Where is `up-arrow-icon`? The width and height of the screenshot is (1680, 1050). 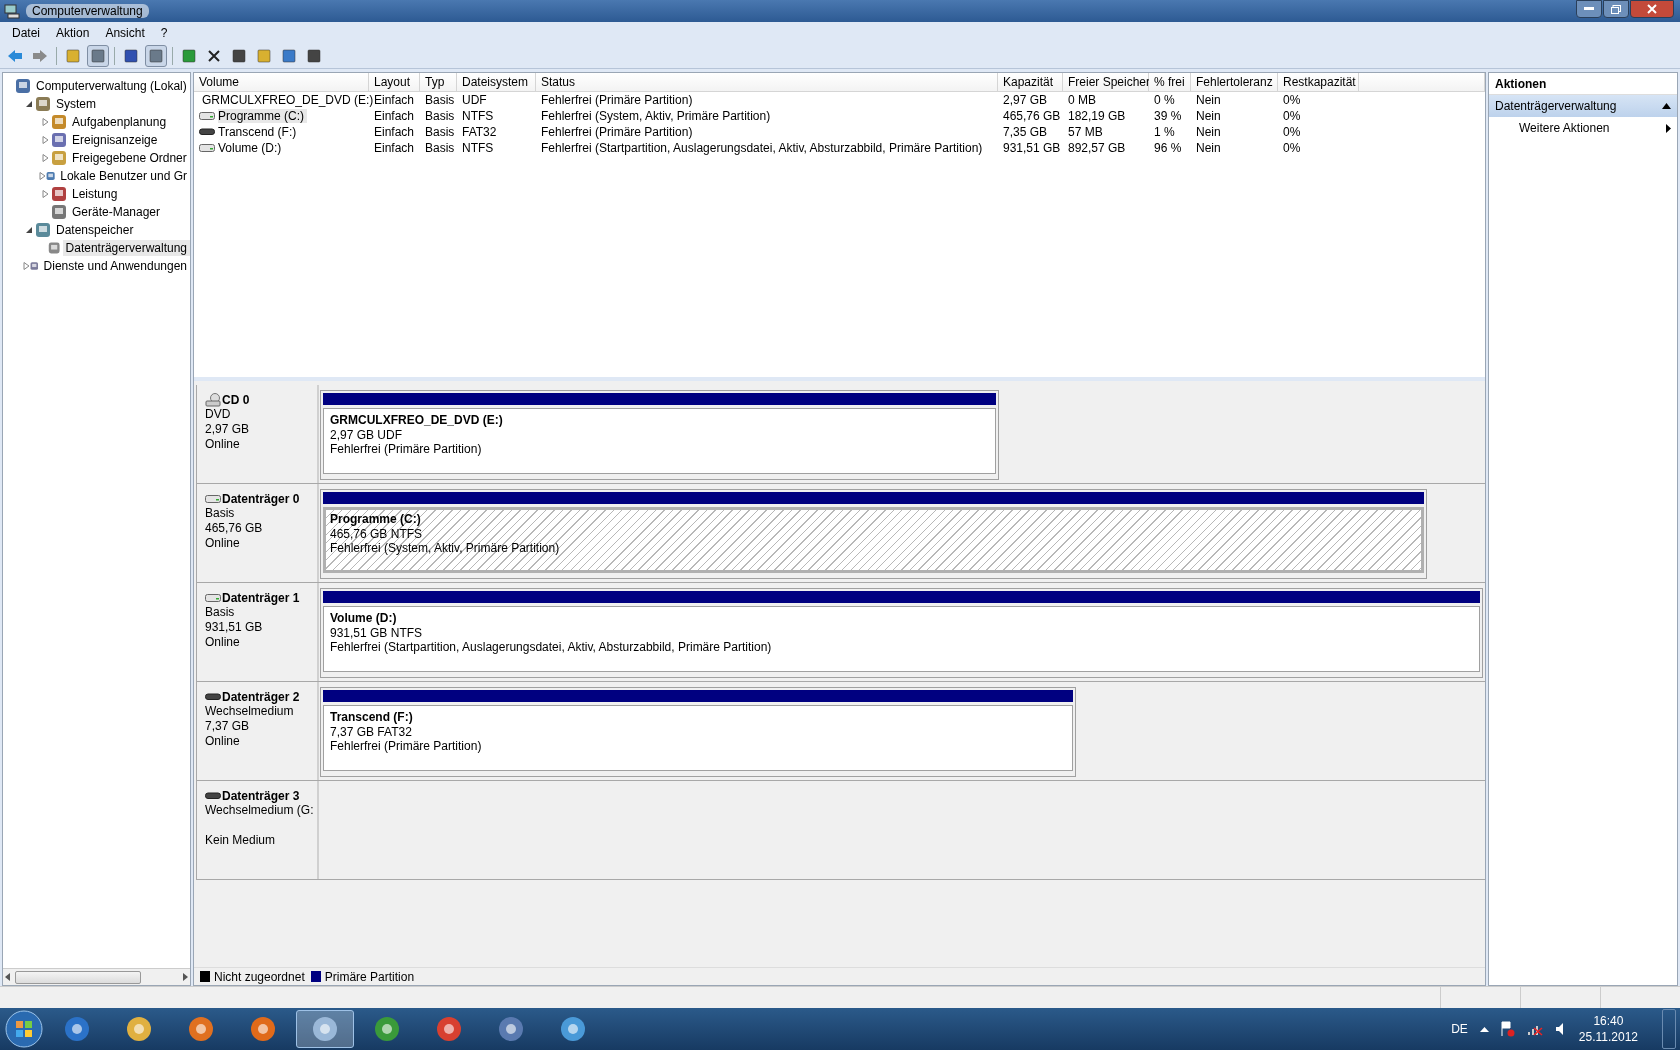
up-arrow-icon is located at coordinates (1484, 1029).